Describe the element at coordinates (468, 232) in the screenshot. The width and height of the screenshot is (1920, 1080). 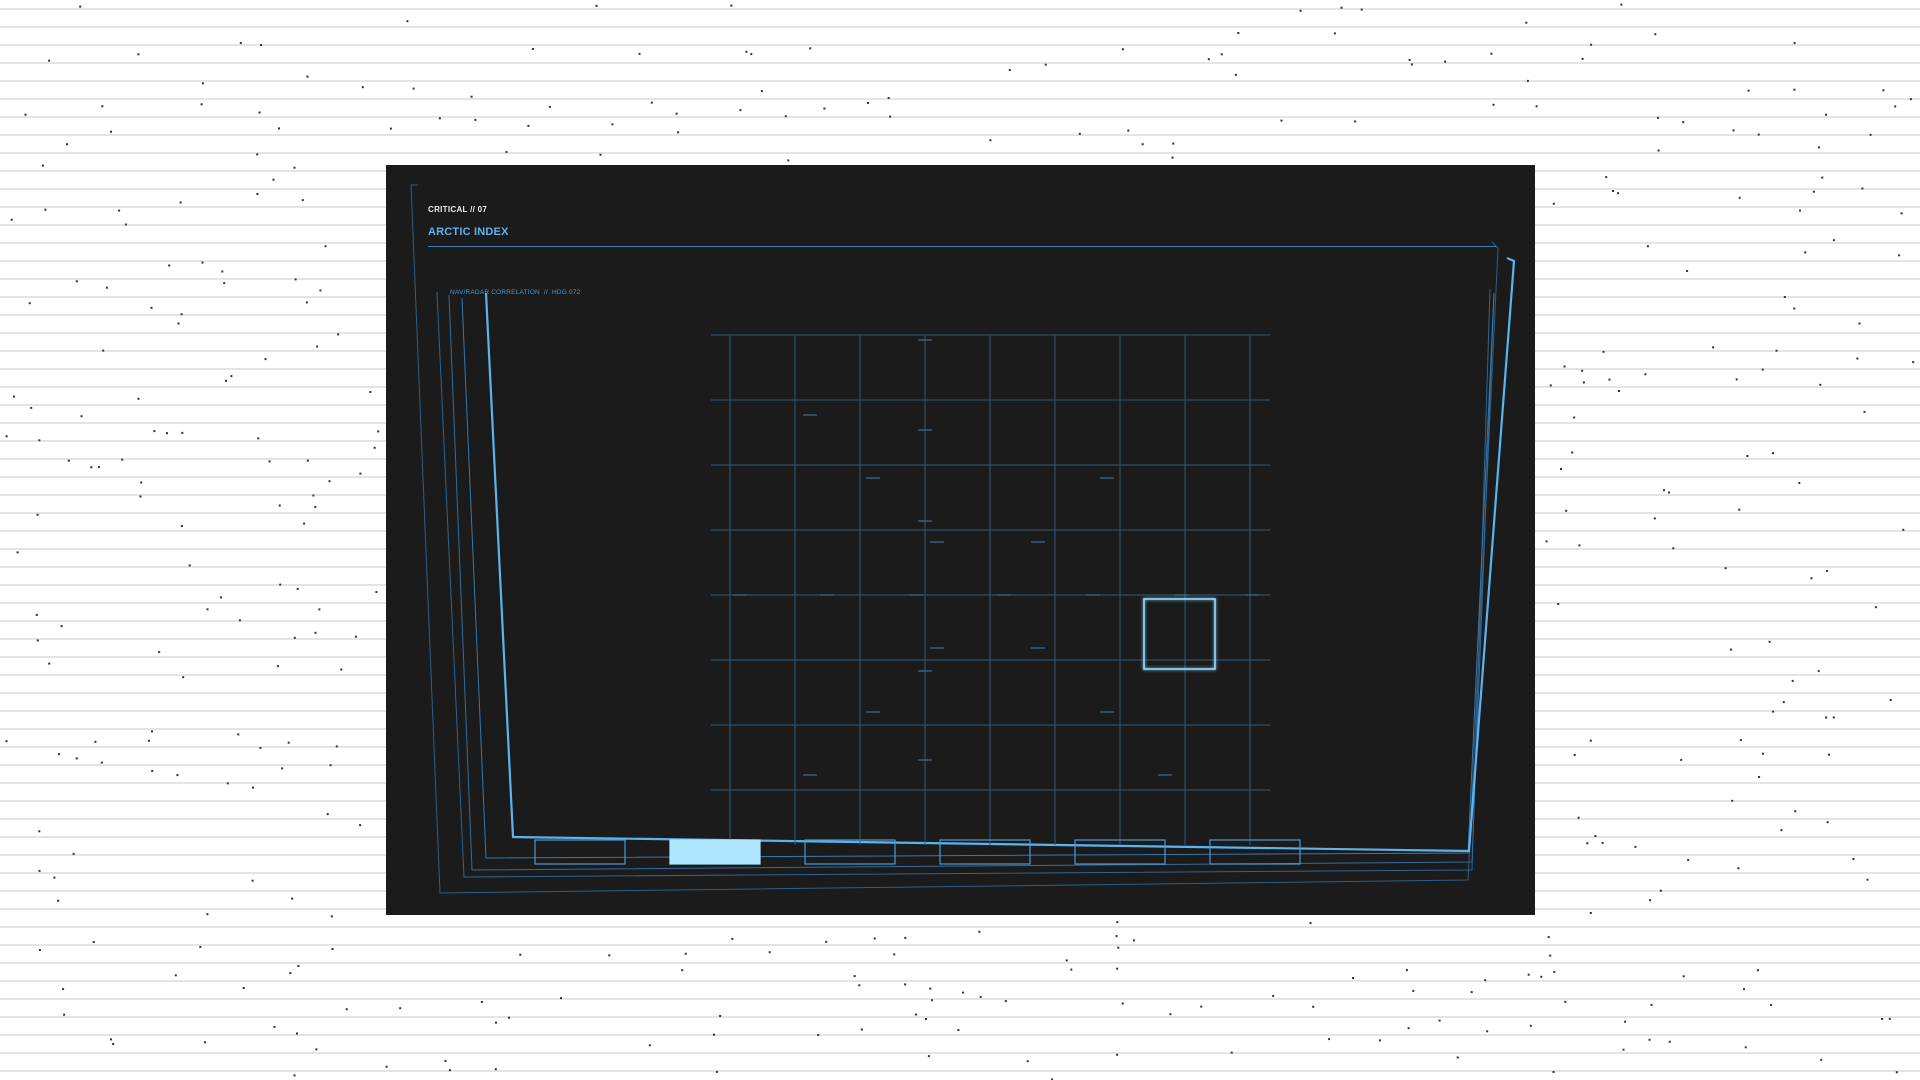
I see `page-title: ARCTIC INDEX` at that location.